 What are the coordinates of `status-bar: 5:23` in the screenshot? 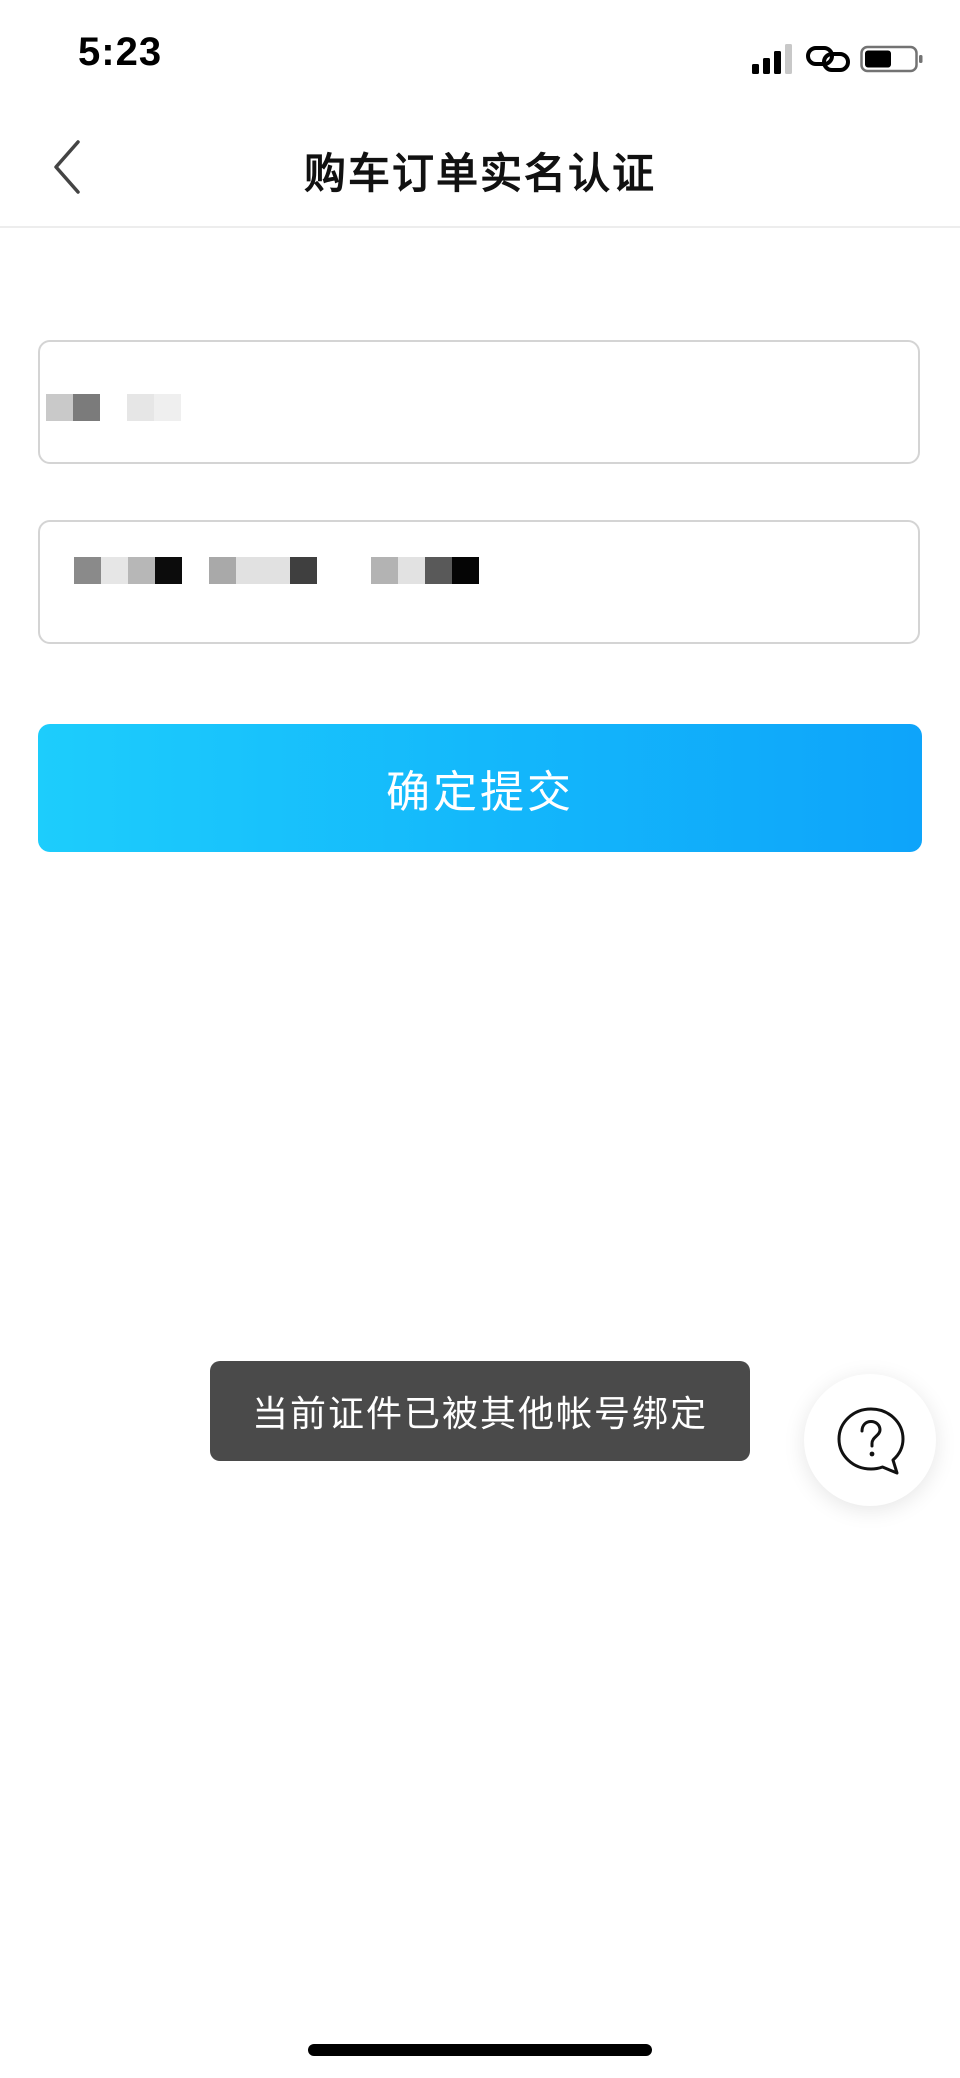 It's located at (480, 55).